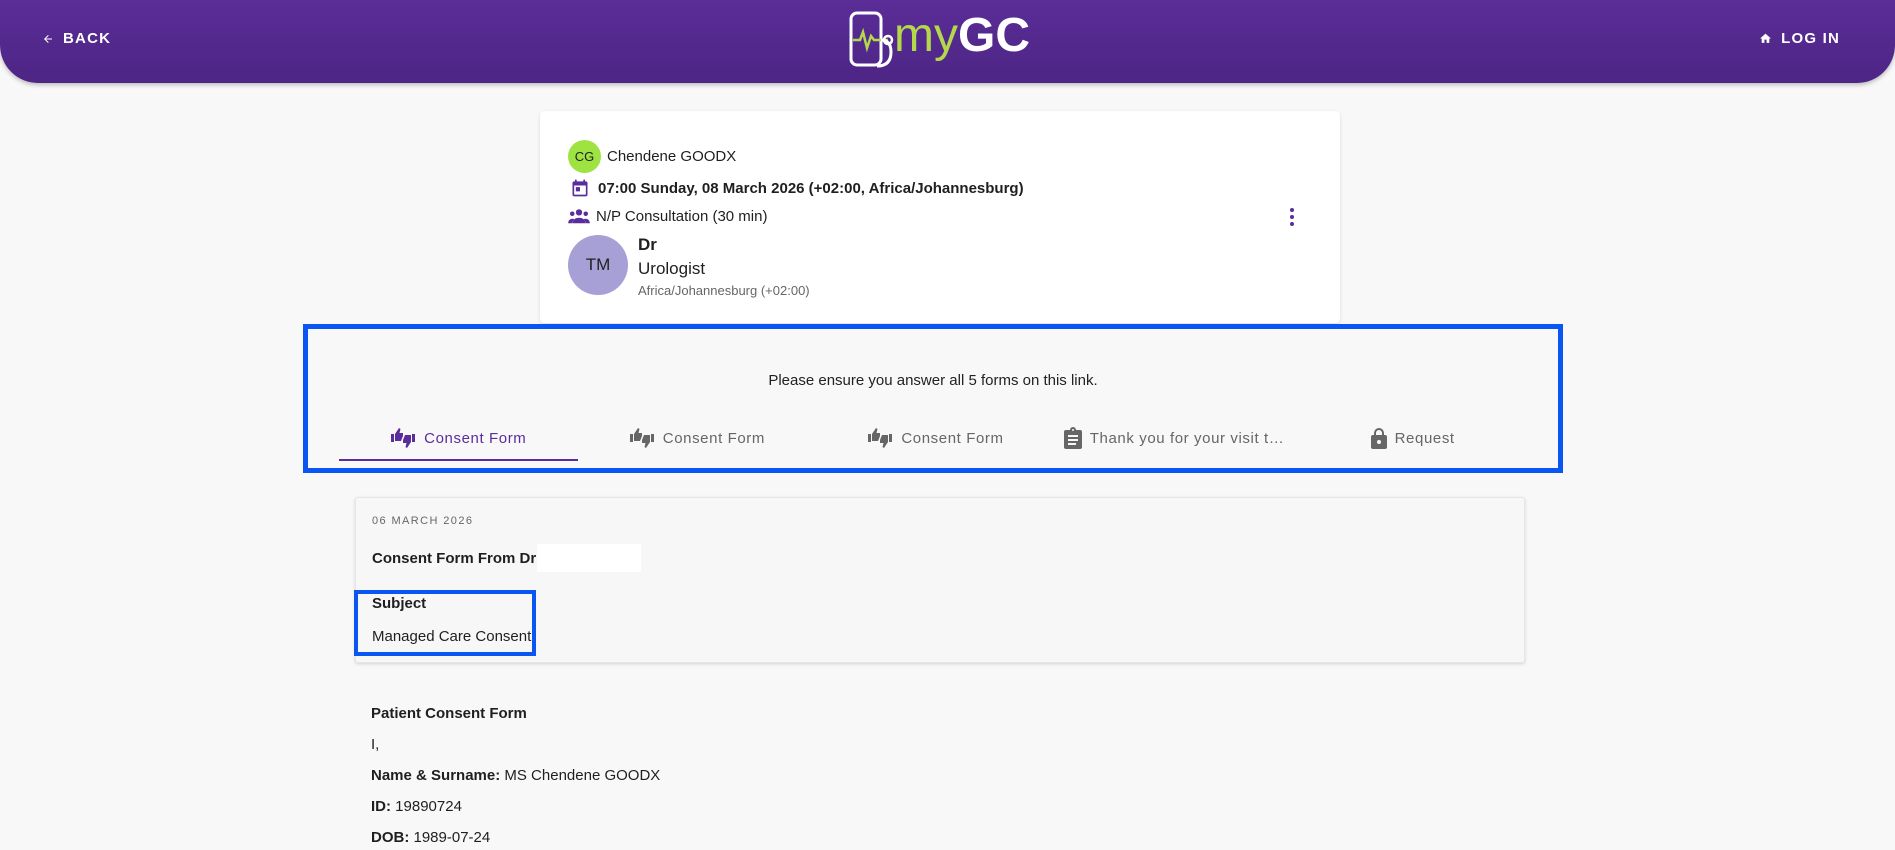  I want to click on clipboard-icon, so click(1072, 438).